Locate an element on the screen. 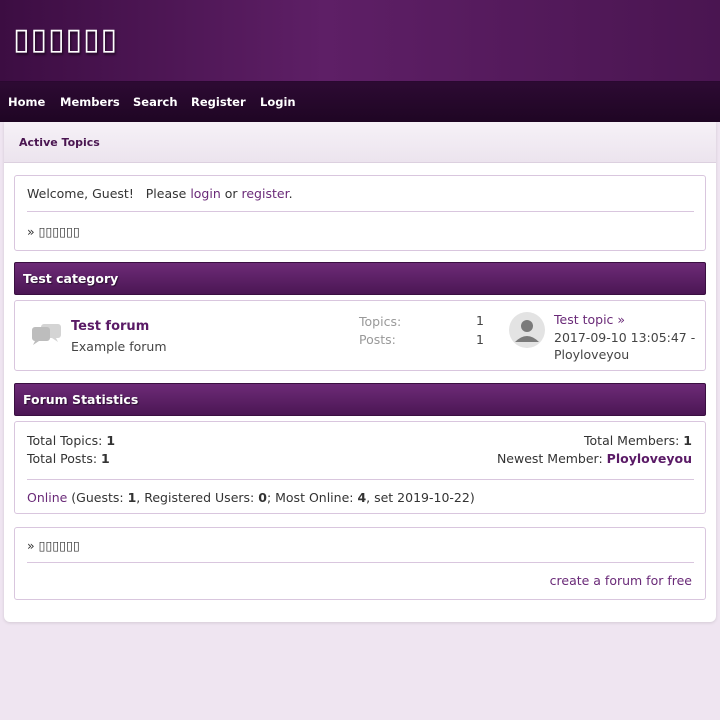 Image resolution: width=720 pixels, height=720 pixels. total-posts-value: 1 is located at coordinates (105, 458).